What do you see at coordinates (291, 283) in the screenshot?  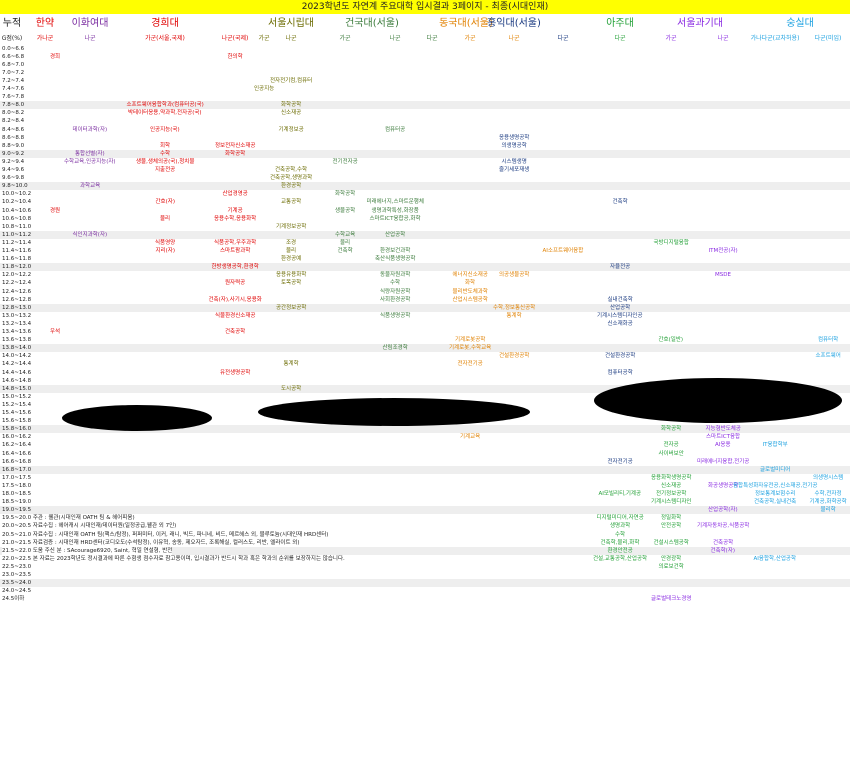 I see `department-entry: 토목공학` at bounding box center [291, 283].